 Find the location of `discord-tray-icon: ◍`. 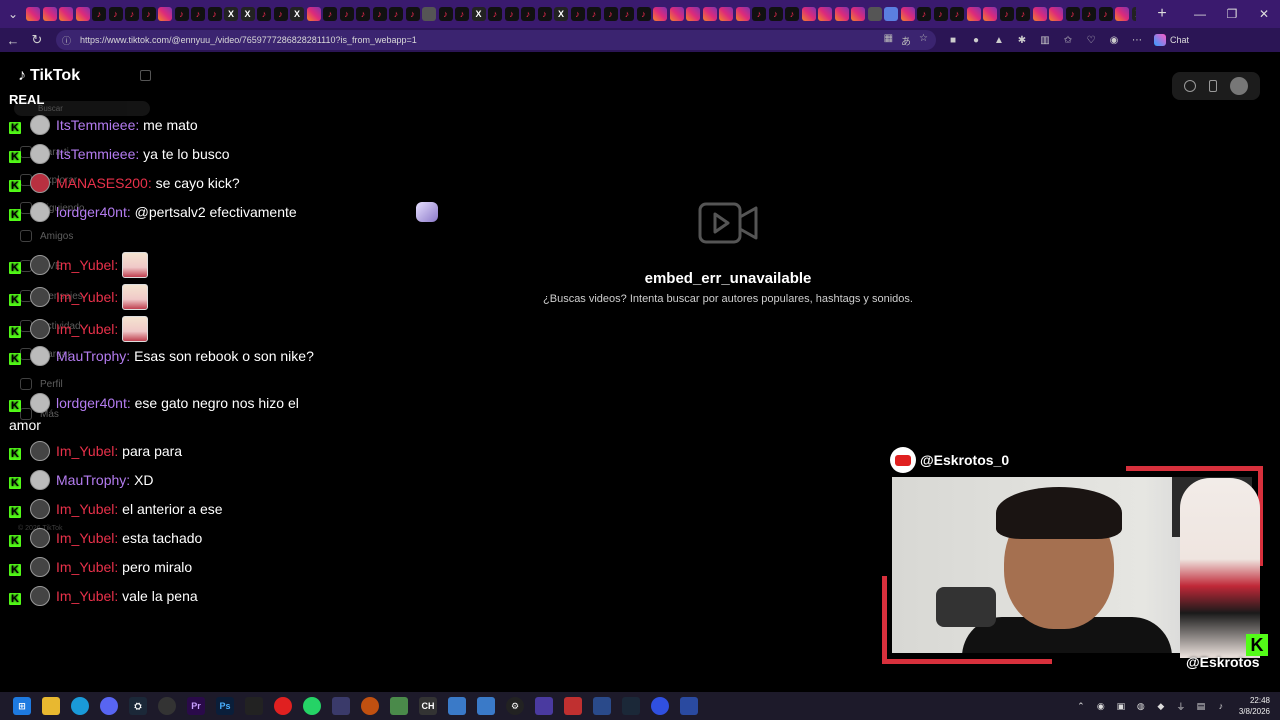

discord-tray-icon: ◍ is located at coordinates (1141, 706).